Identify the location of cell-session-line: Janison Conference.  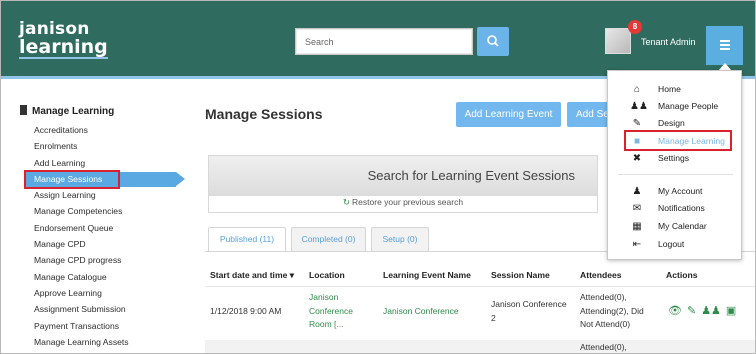
(529, 304).